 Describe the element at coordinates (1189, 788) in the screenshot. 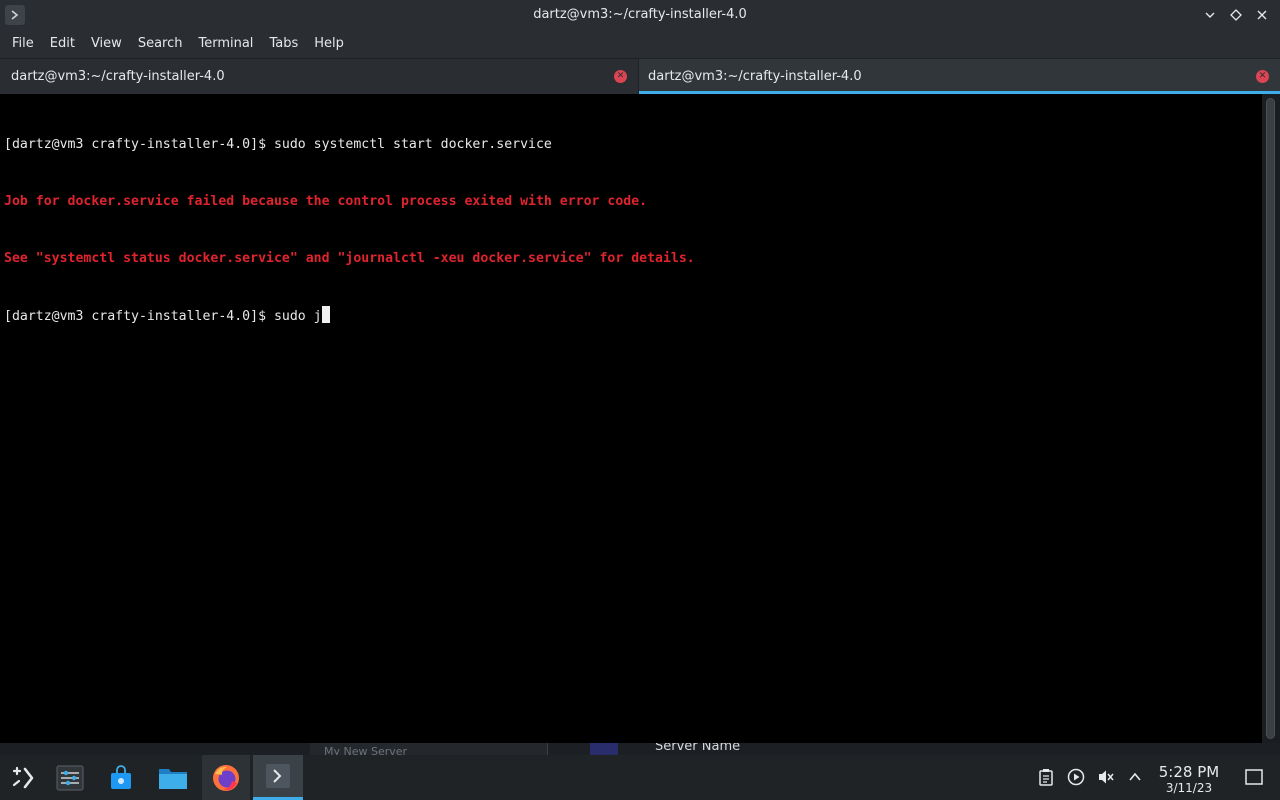

I see `clock-date: 3/11/23` at that location.